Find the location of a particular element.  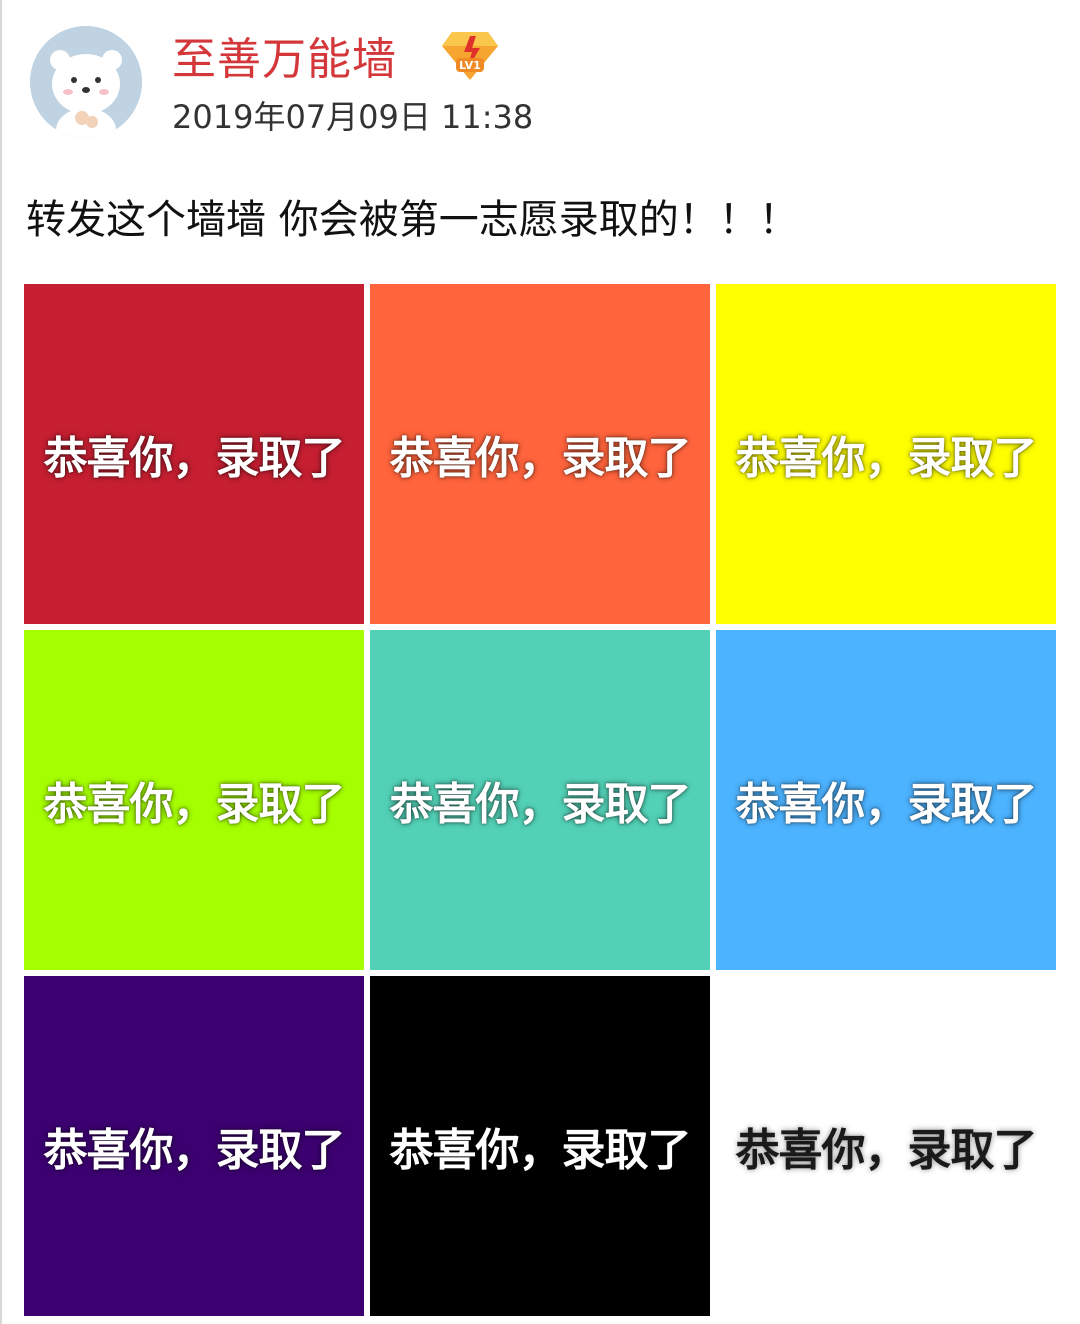

post-timestamp: 2019年07月09日 11:38 is located at coordinates (353, 117).